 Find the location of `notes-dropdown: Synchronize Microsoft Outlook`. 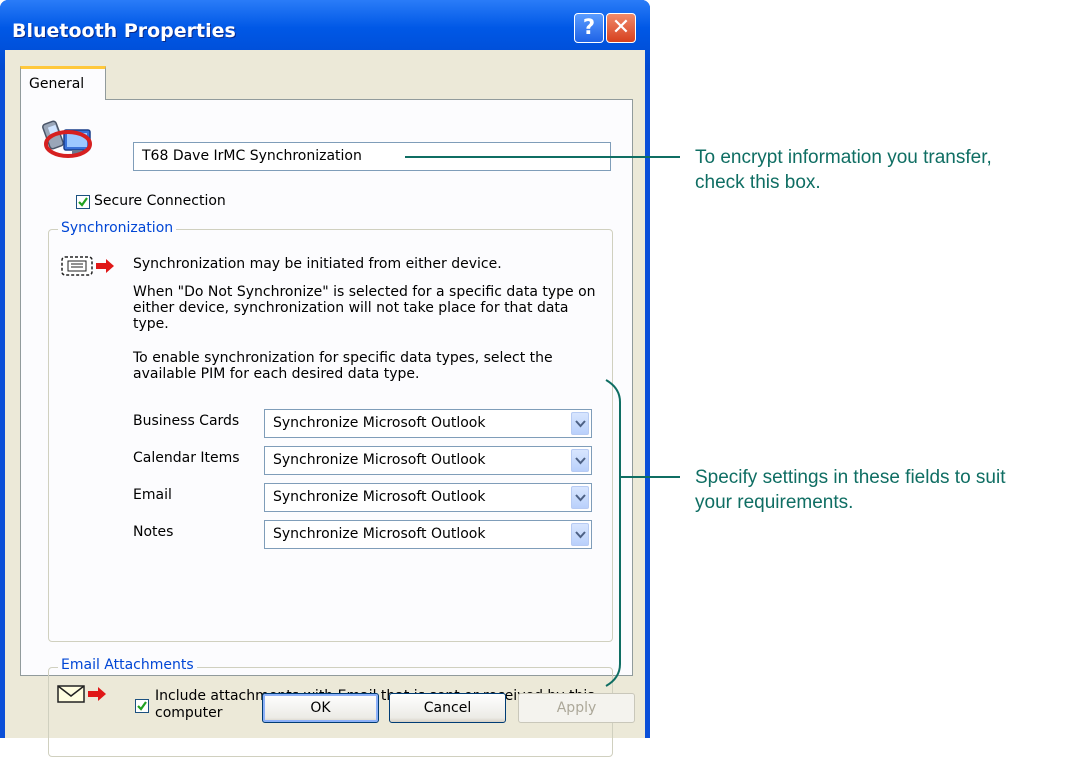

notes-dropdown: Synchronize Microsoft Outlook is located at coordinates (428, 534).